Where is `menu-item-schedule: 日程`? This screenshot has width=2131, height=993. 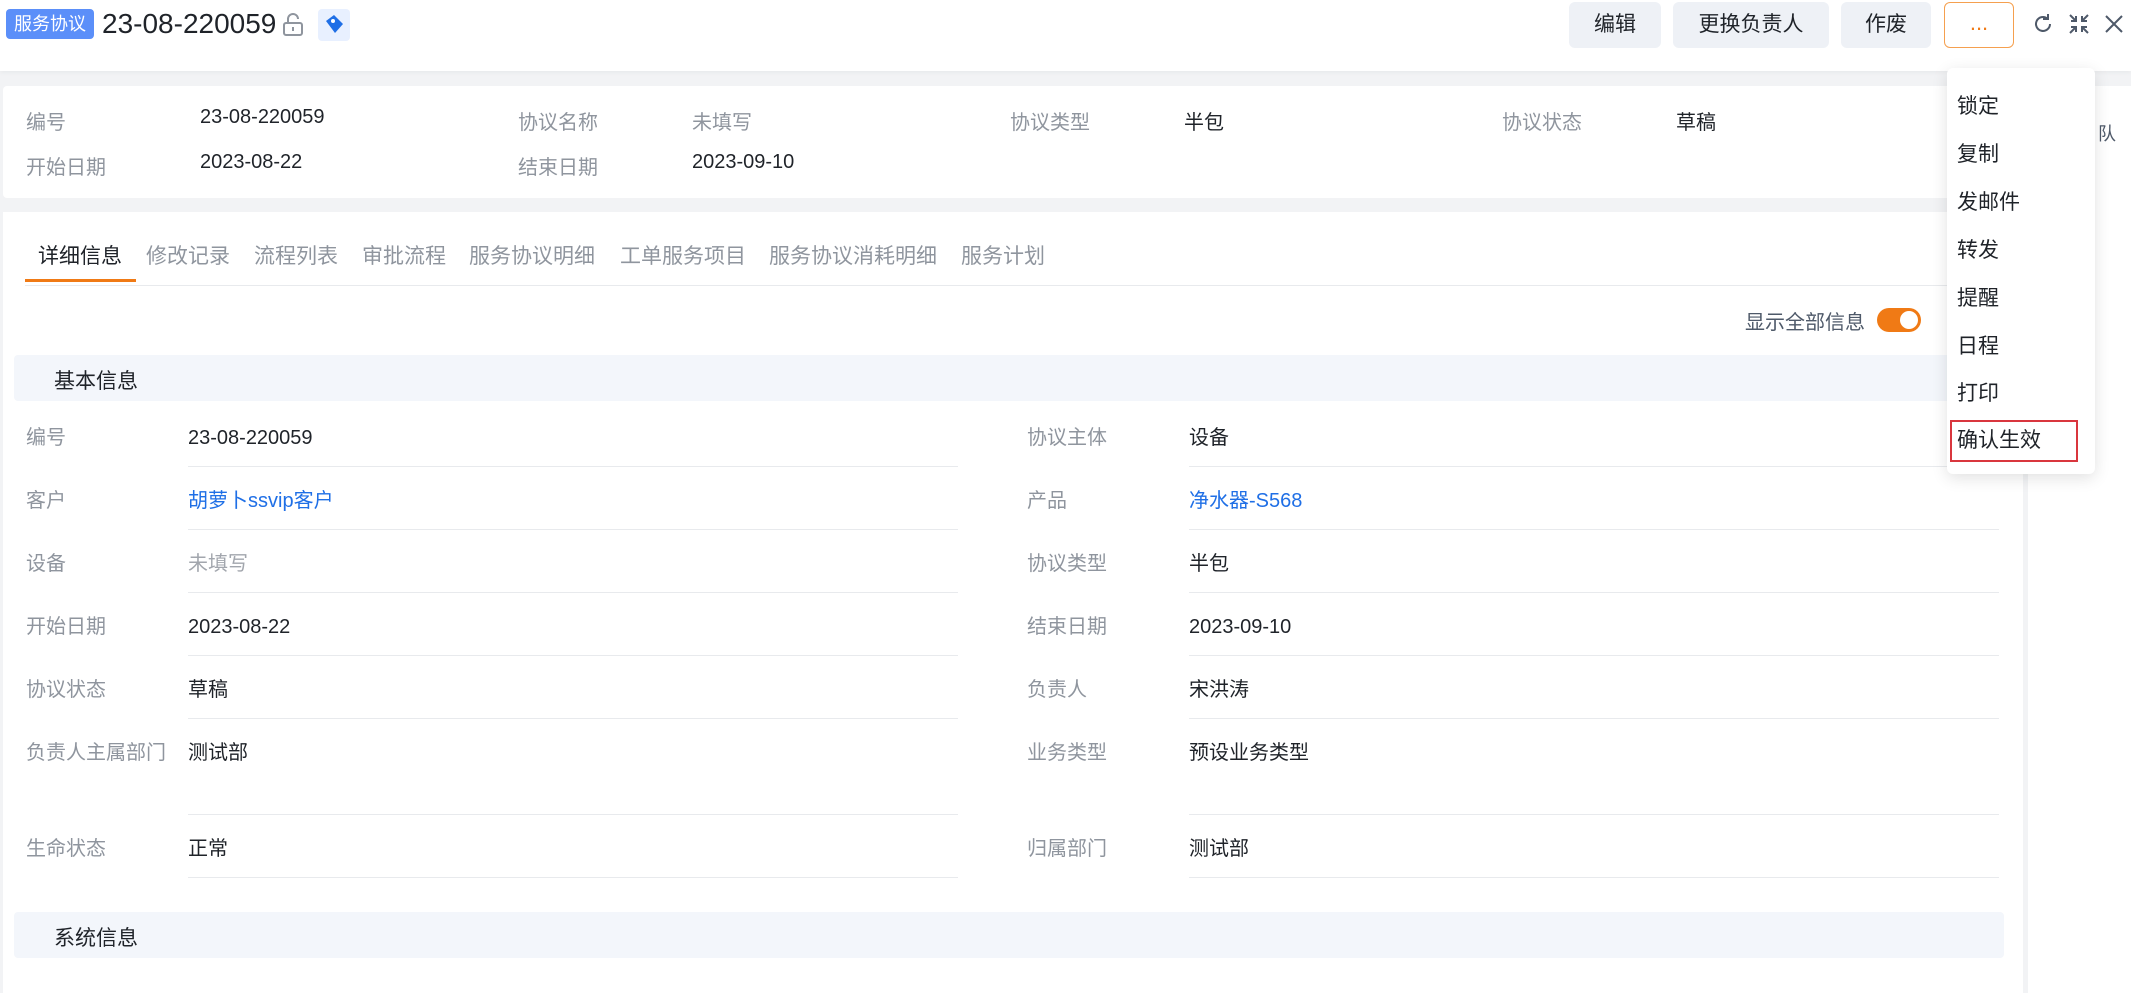 menu-item-schedule: 日程 is located at coordinates (1978, 345).